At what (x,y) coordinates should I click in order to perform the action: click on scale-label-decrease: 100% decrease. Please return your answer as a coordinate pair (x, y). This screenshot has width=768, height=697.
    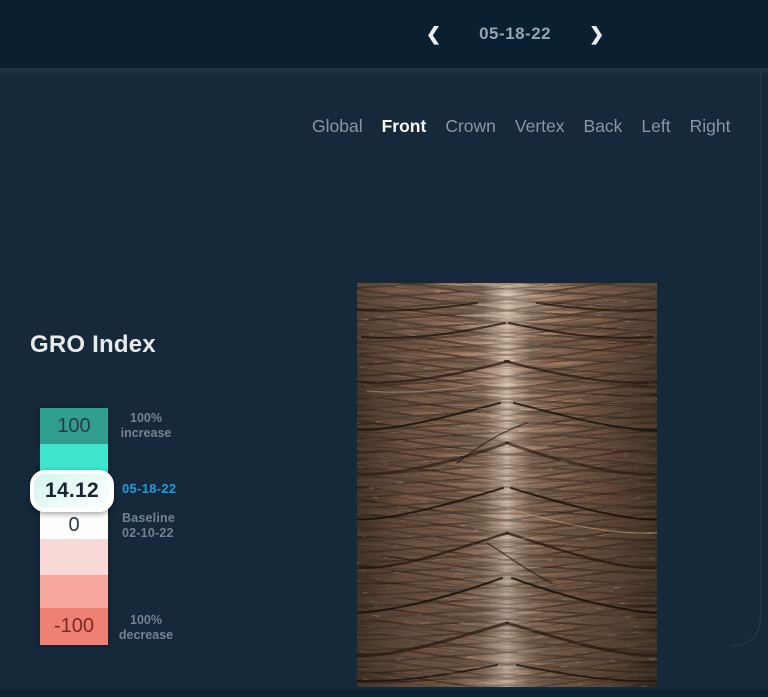
    Looking at the image, I should click on (146, 628).